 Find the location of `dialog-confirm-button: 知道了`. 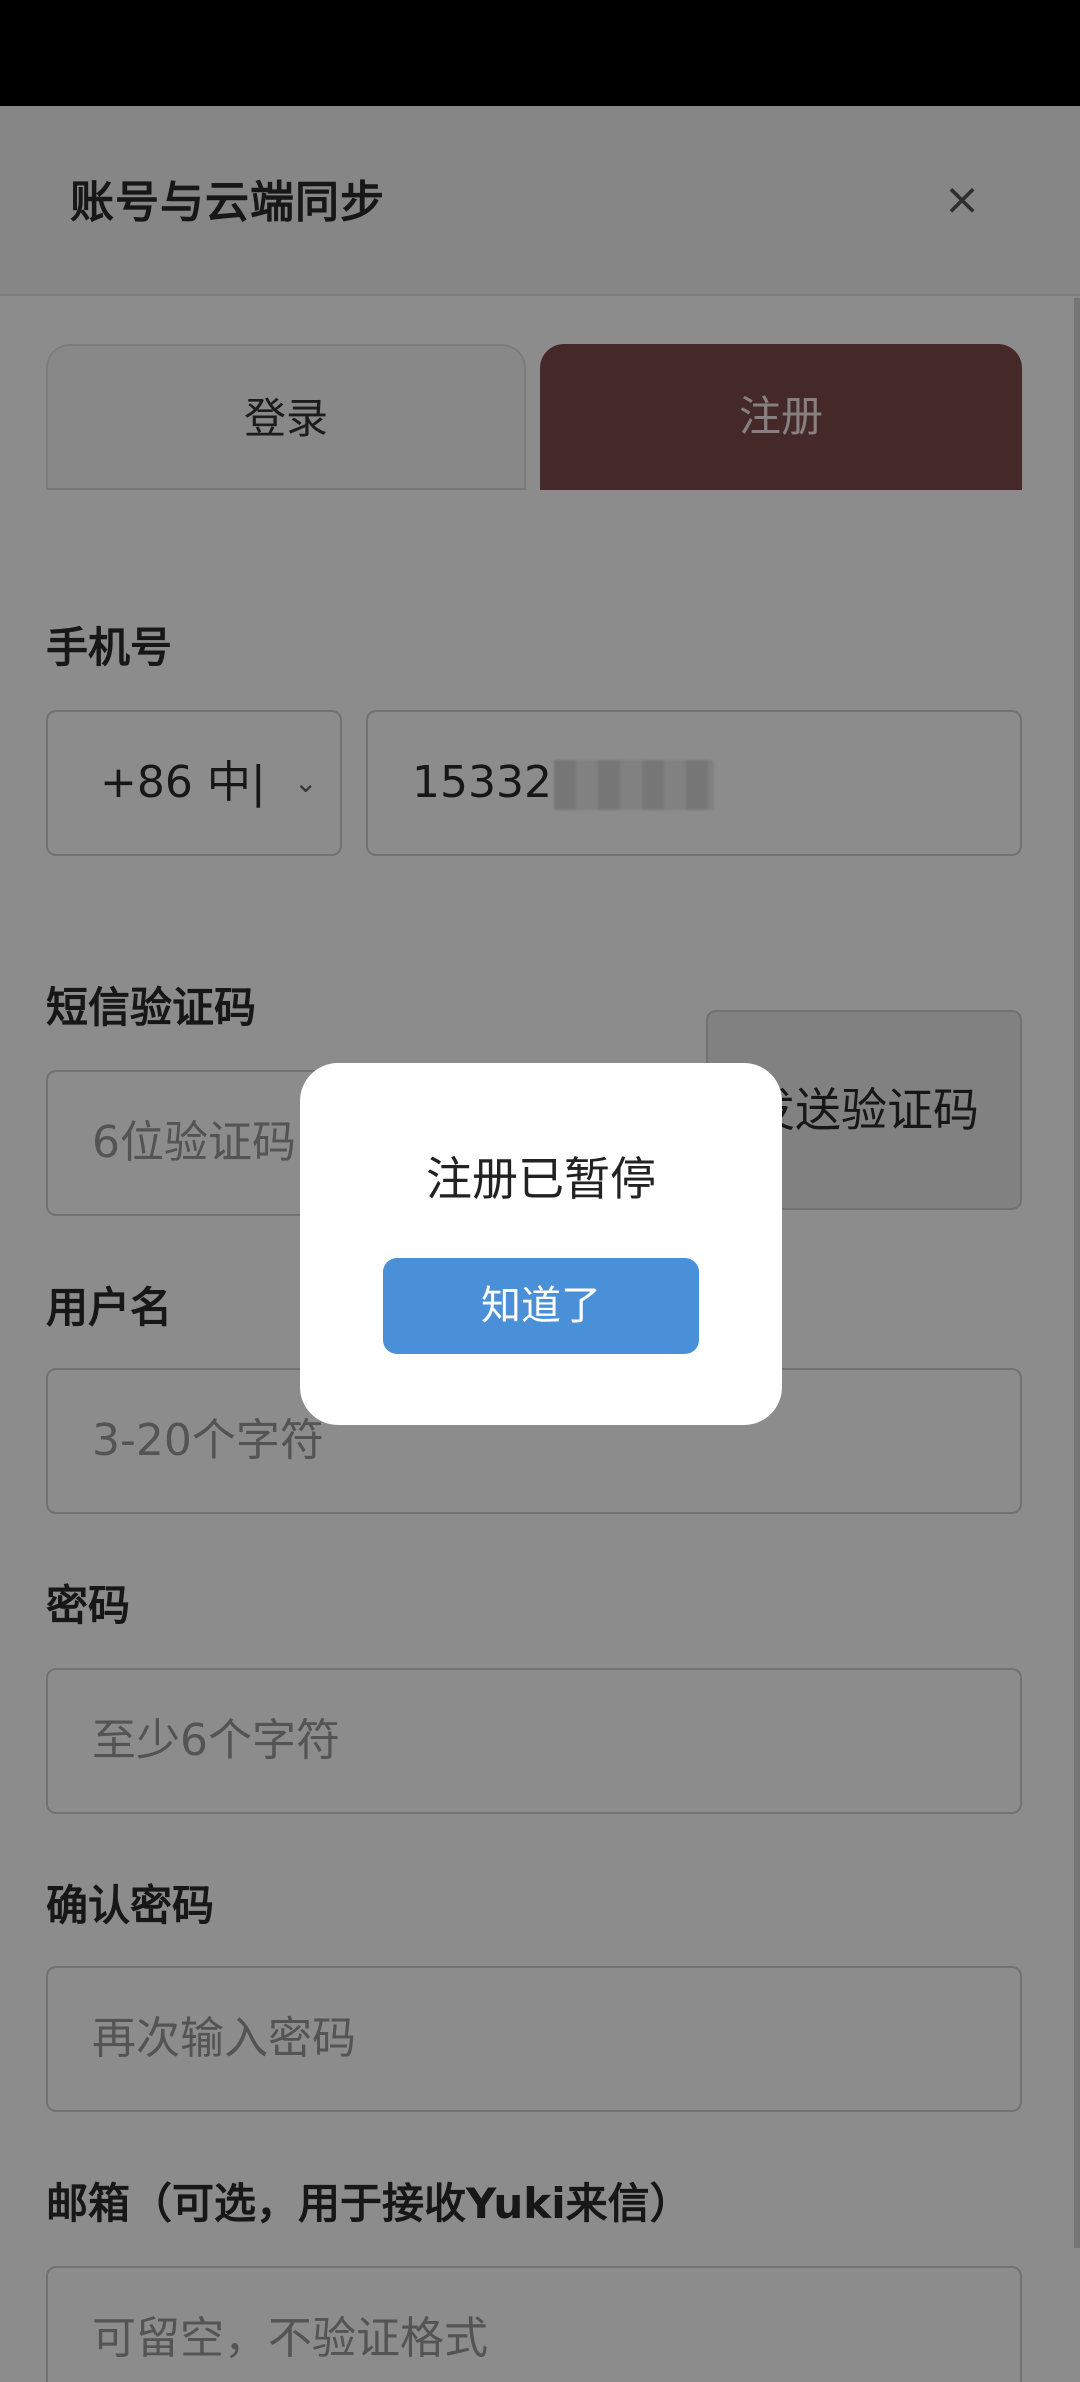

dialog-confirm-button: 知道了 is located at coordinates (541, 1306).